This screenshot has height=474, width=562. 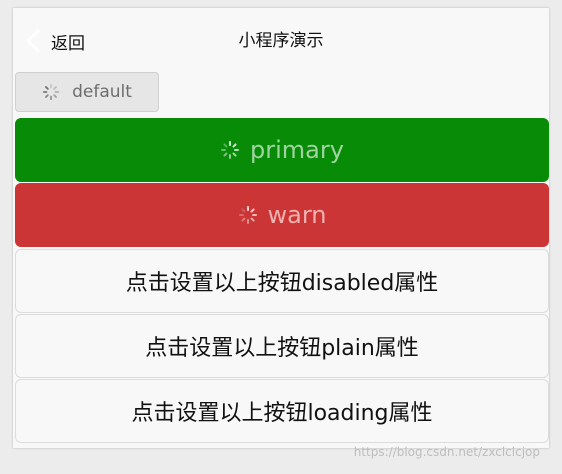 What do you see at coordinates (446, 452) in the screenshot?
I see `watermark-text: https://blog.csdn.net/zxclclcjop` at bounding box center [446, 452].